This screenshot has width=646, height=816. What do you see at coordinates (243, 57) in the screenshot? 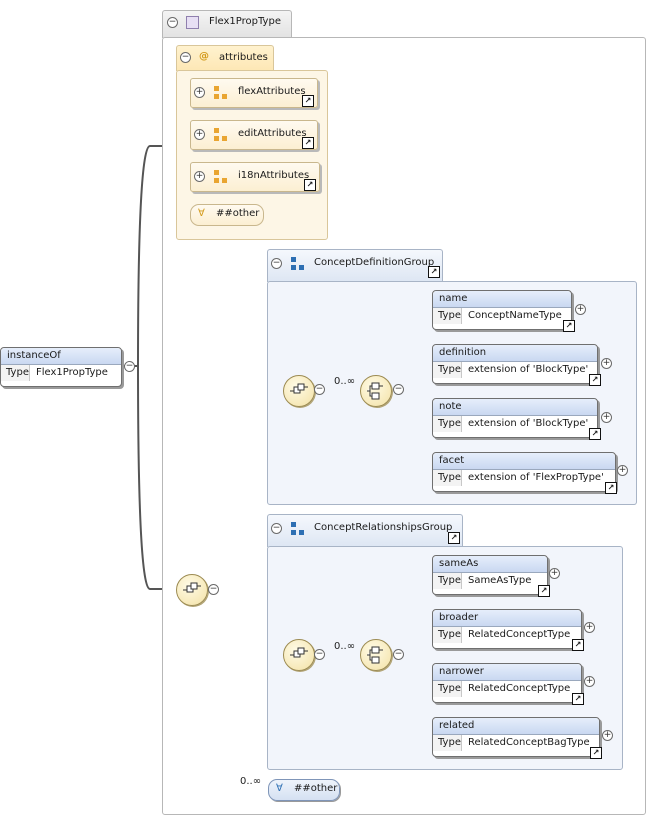
I see `attributes-label: attributes` at bounding box center [243, 57].